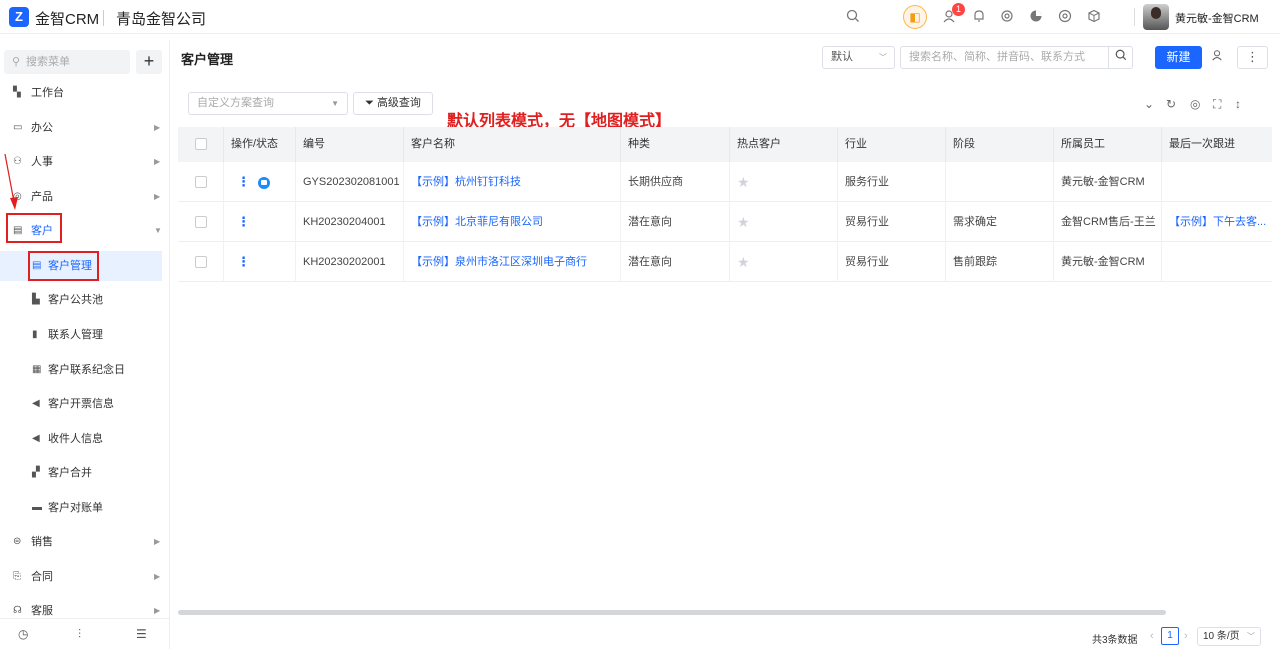 This screenshot has width=1280, height=649. I want to click on sidebar-subitem-customer-pool: ▙ 客户公共池, so click(81, 300).